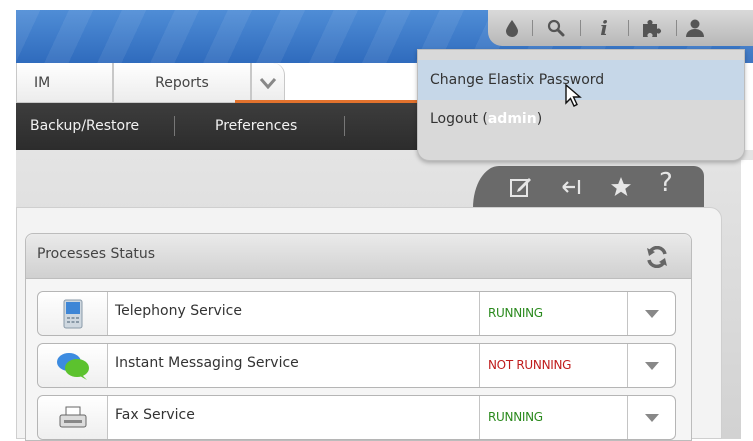 The image size is (753, 441). Describe the element at coordinates (73, 313) in the screenshot. I see `phone-icon` at that location.